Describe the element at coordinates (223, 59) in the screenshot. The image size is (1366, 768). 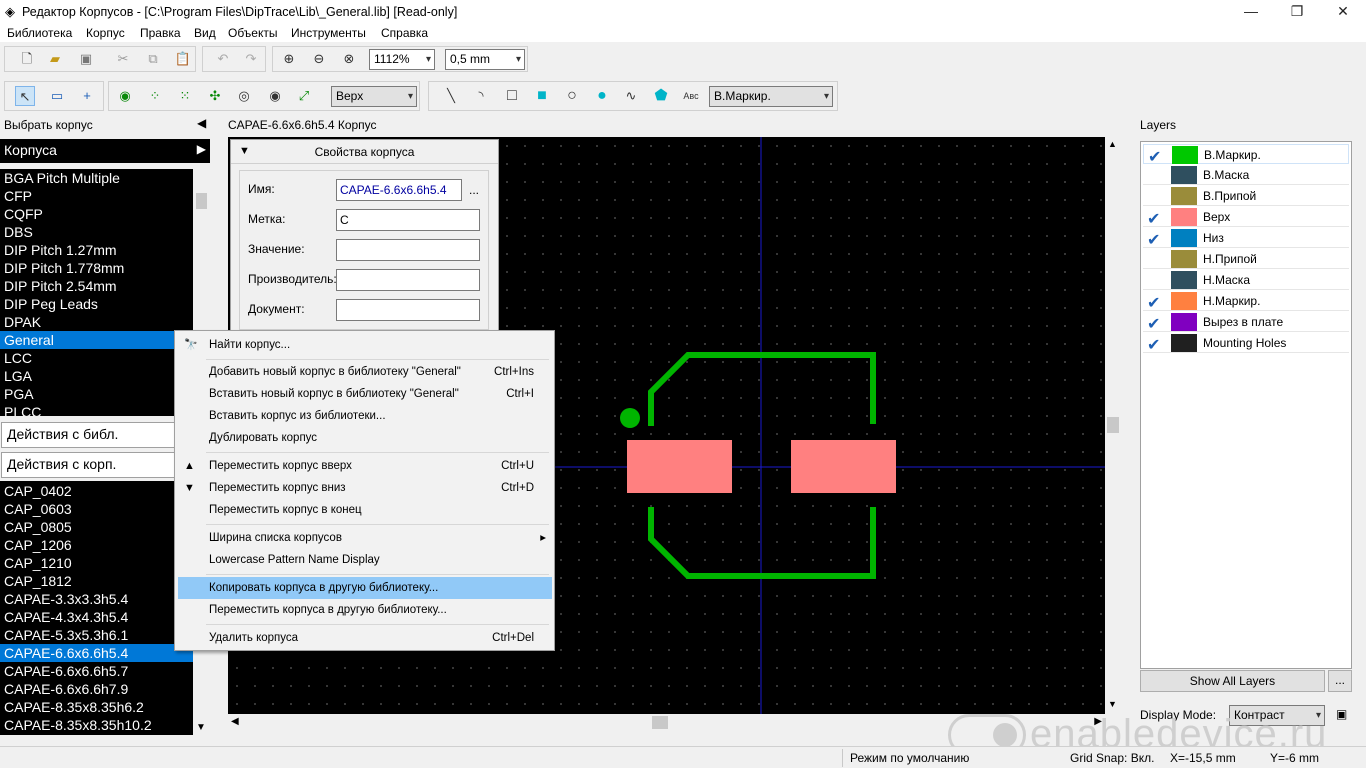
I see `undo-icon: ↶` at that location.